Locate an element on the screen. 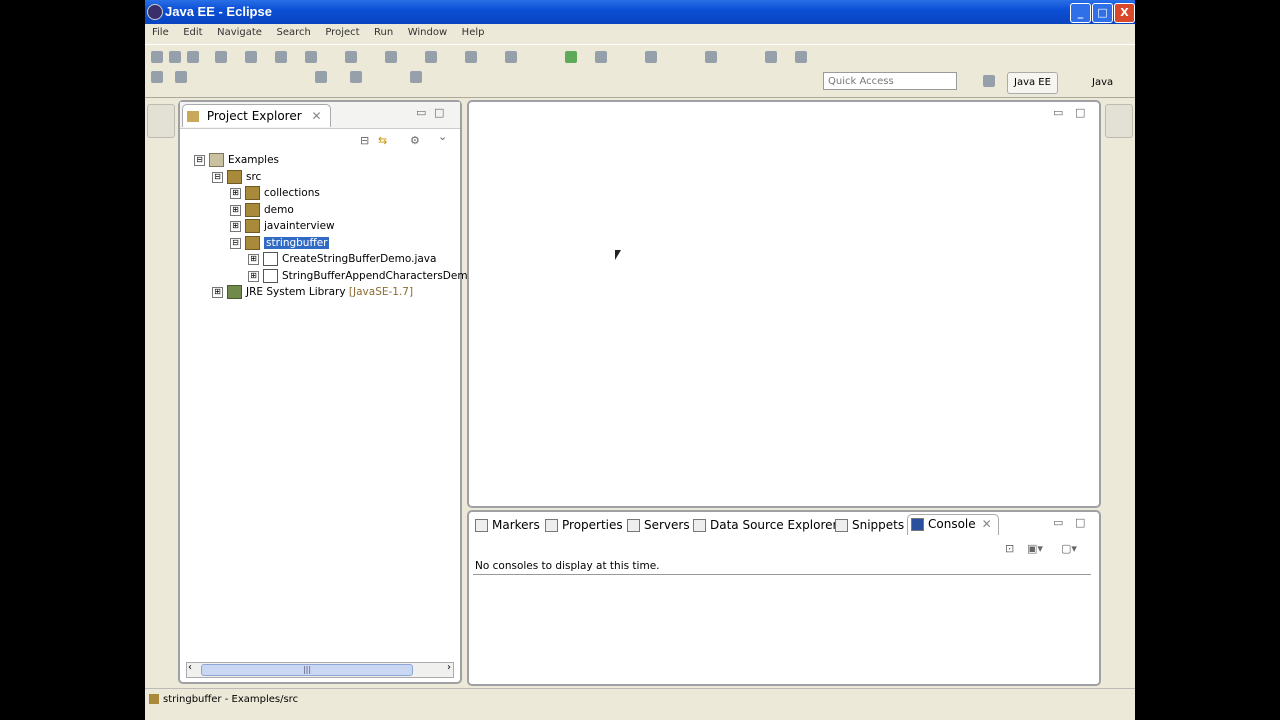 The image size is (1280, 720). tree-node-stringbuffer: ⊟ stringbuffer is located at coordinates (280, 243).